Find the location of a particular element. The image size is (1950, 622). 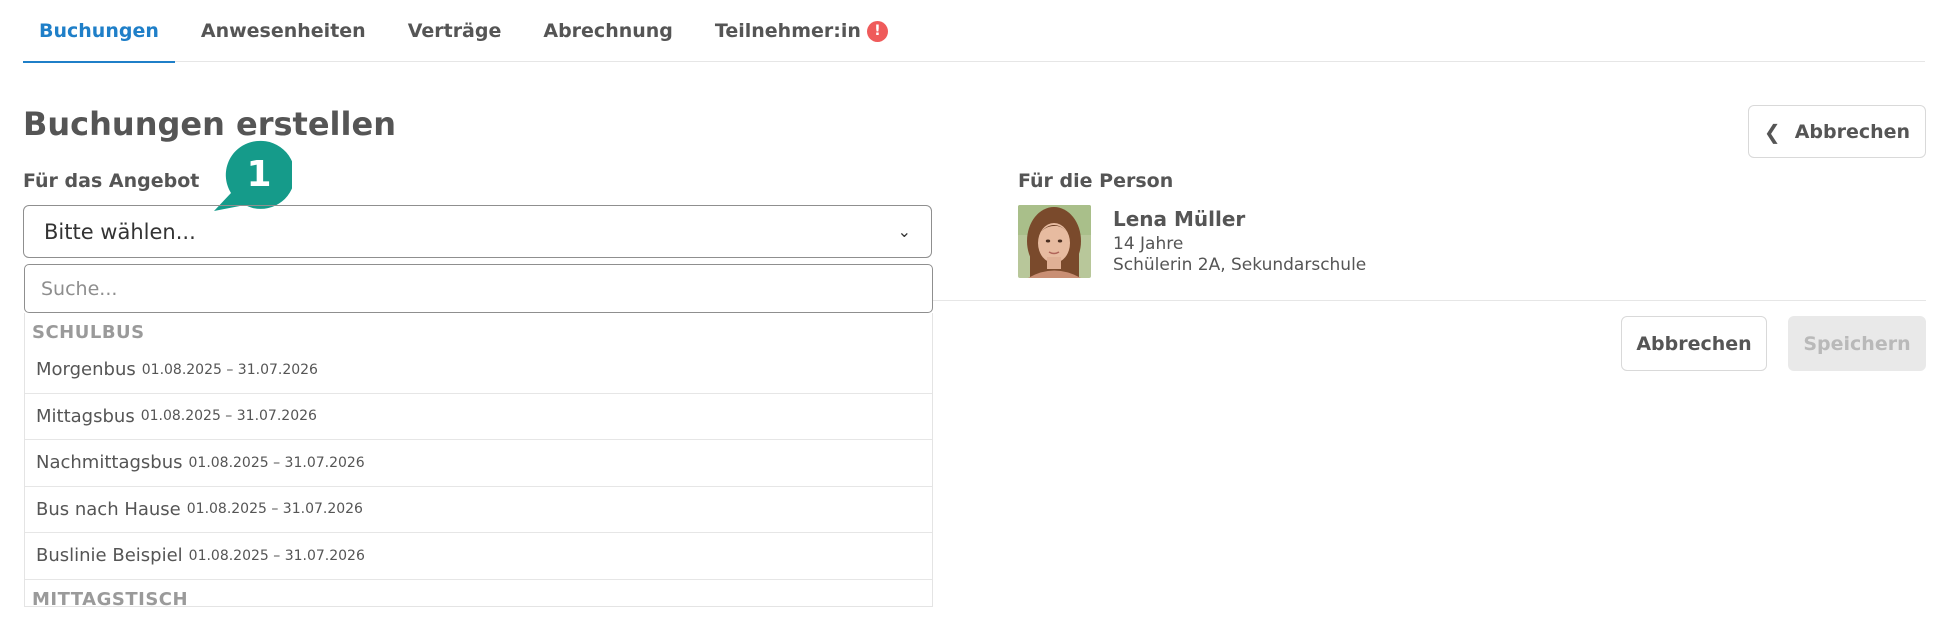

header-cancel-label: Abbrechen is located at coordinates (1852, 131).